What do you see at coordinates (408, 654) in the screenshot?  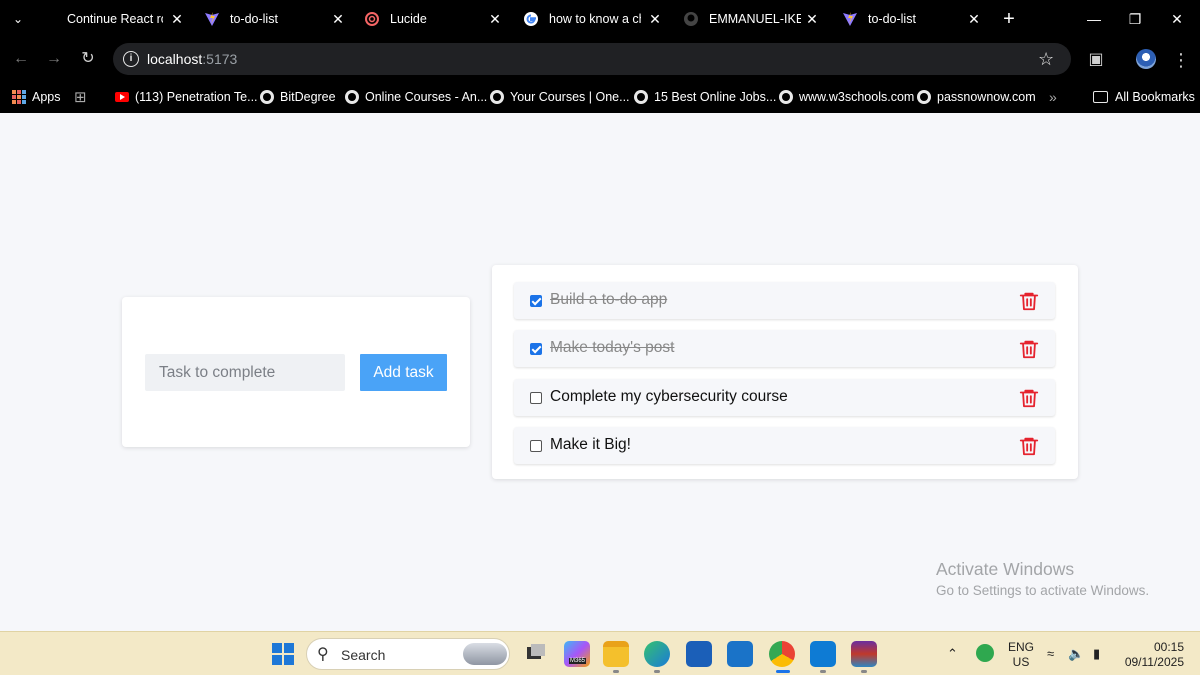 I see `taskbar-search: ⚲ Search` at bounding box center [408, 654].